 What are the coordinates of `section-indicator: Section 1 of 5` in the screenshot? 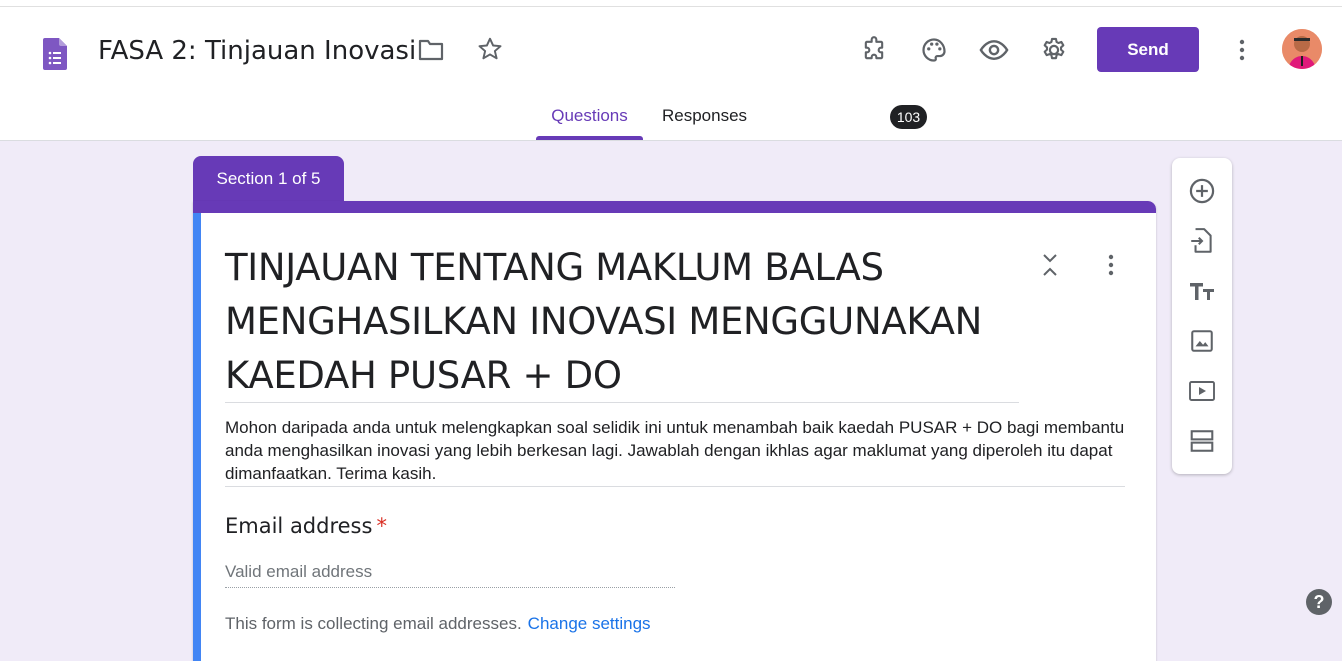 It's located at (268, 181).